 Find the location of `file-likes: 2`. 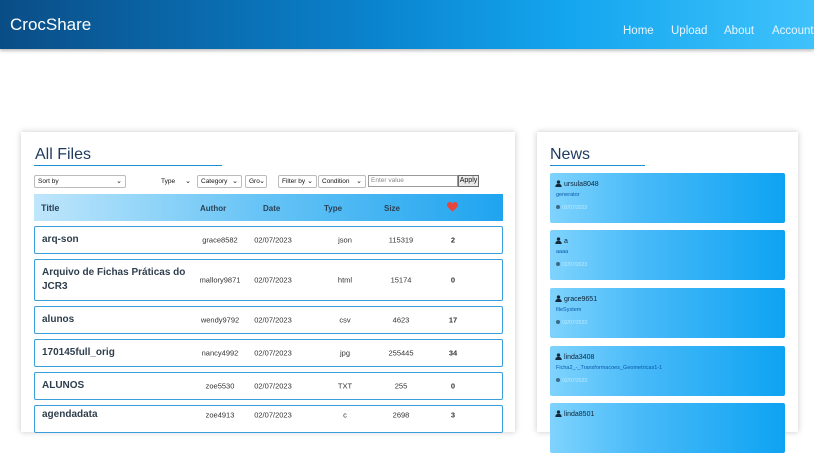

file-likes: 2 is located at coordinates (453, 240).